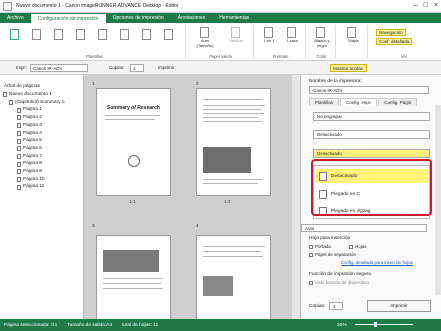  What do you see at coordinates (15, 18) in the screenshot?
I see `tab-archivo: Archivo` at bounding box center [15, 18].